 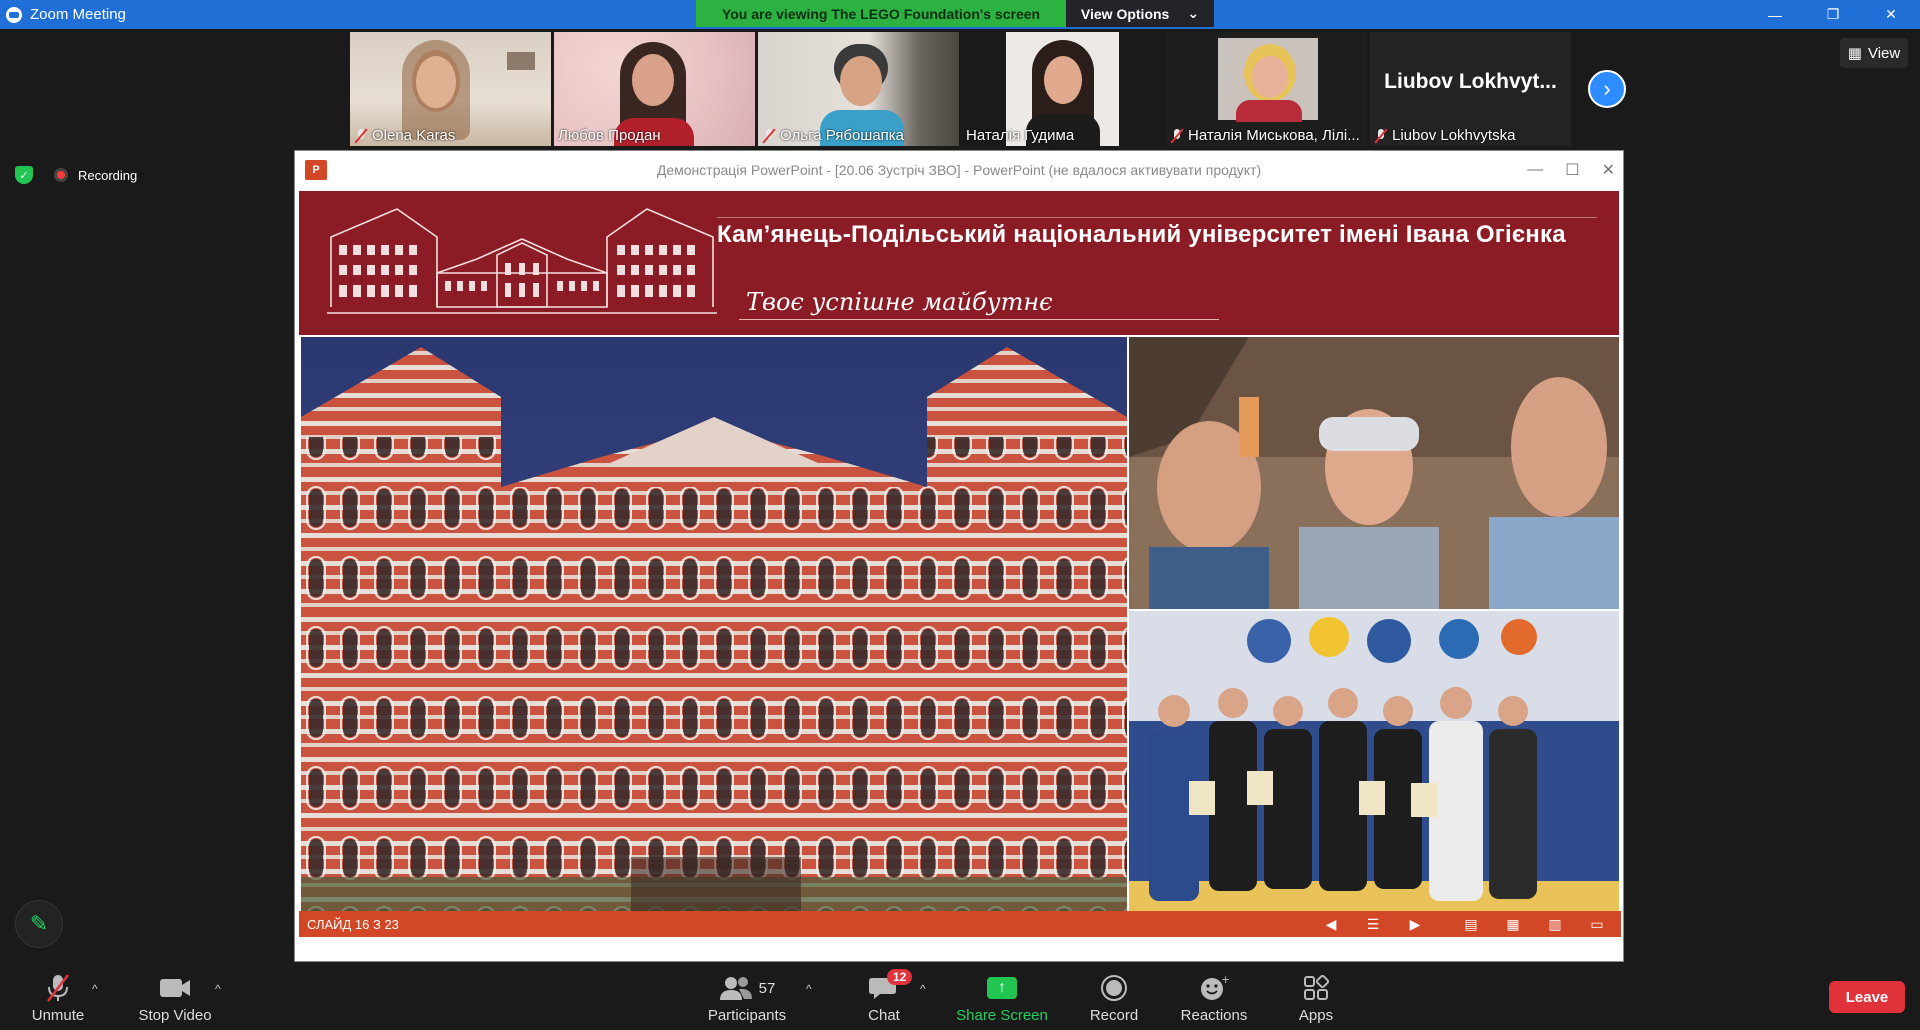 What do you see at coordinates (1373, 923) in the screenshot?
I see `slide-menu-icon: ☰` at bounding box center [1373, 923].